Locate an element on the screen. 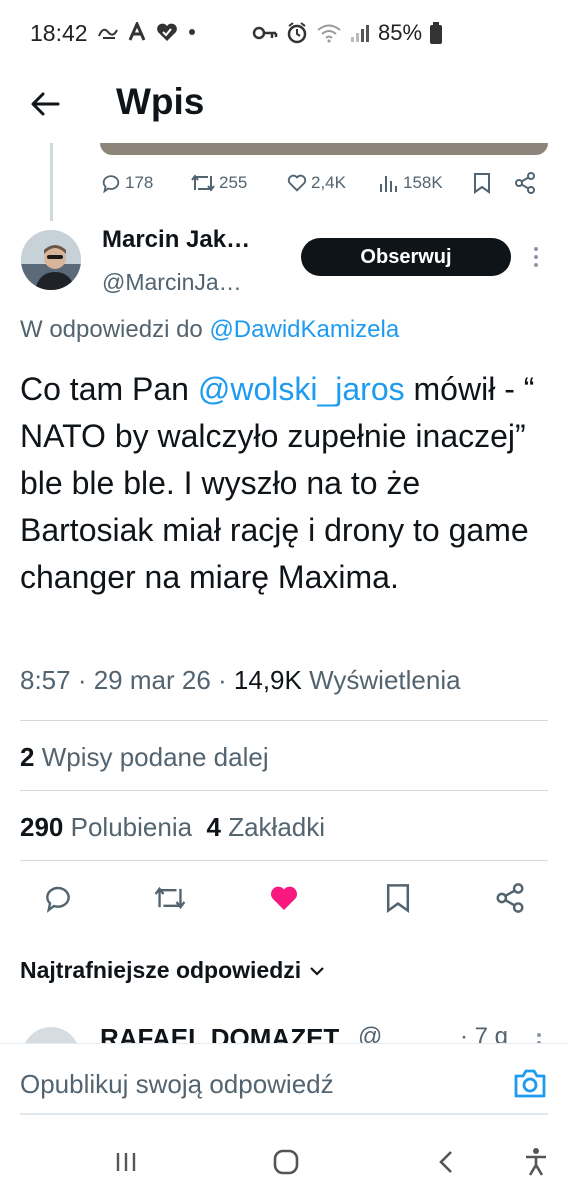 This screenshot has height=1199, width=568. tweet-meta: 8:57 · 29 mar 26 · 14,9K Wyświetlenia is located at coordinates (240, 680).